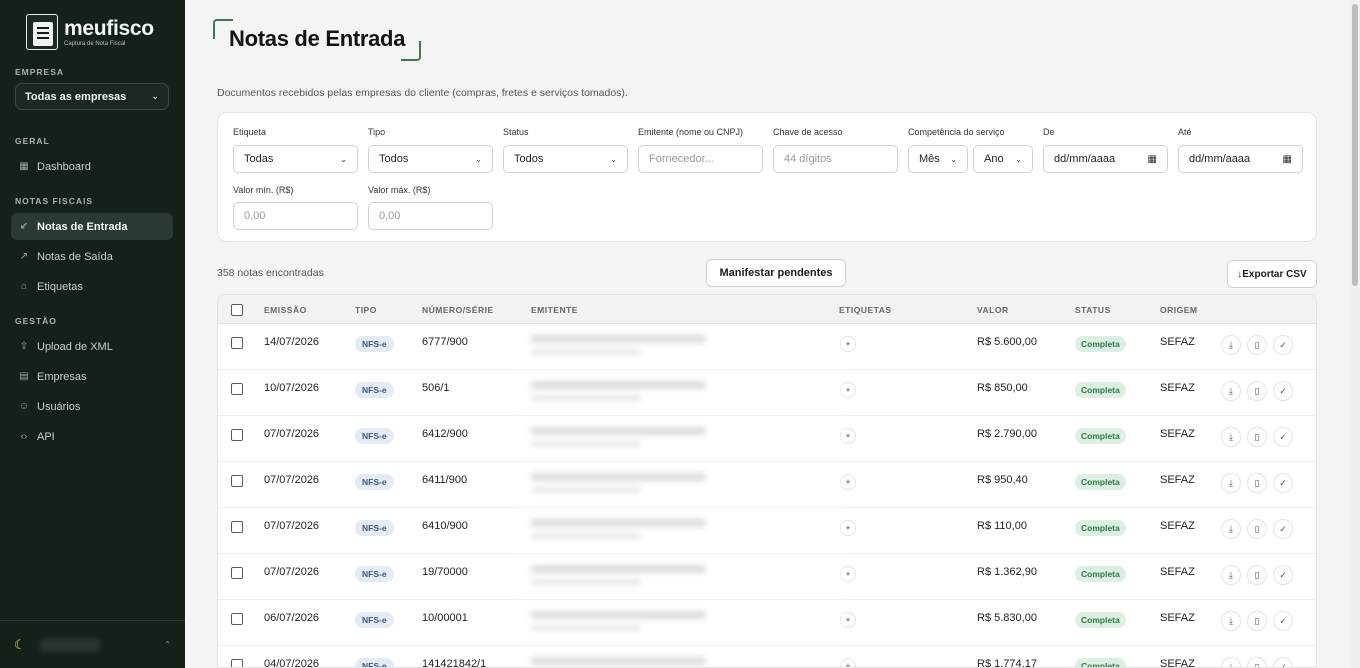 Image resolution: width=1360 pixels, height=668 pixels. What do you see at coordinates (1003, 159) in the screenshot?
I see `ano-select: Ano ⌄` at bounding box center [1003, 159].